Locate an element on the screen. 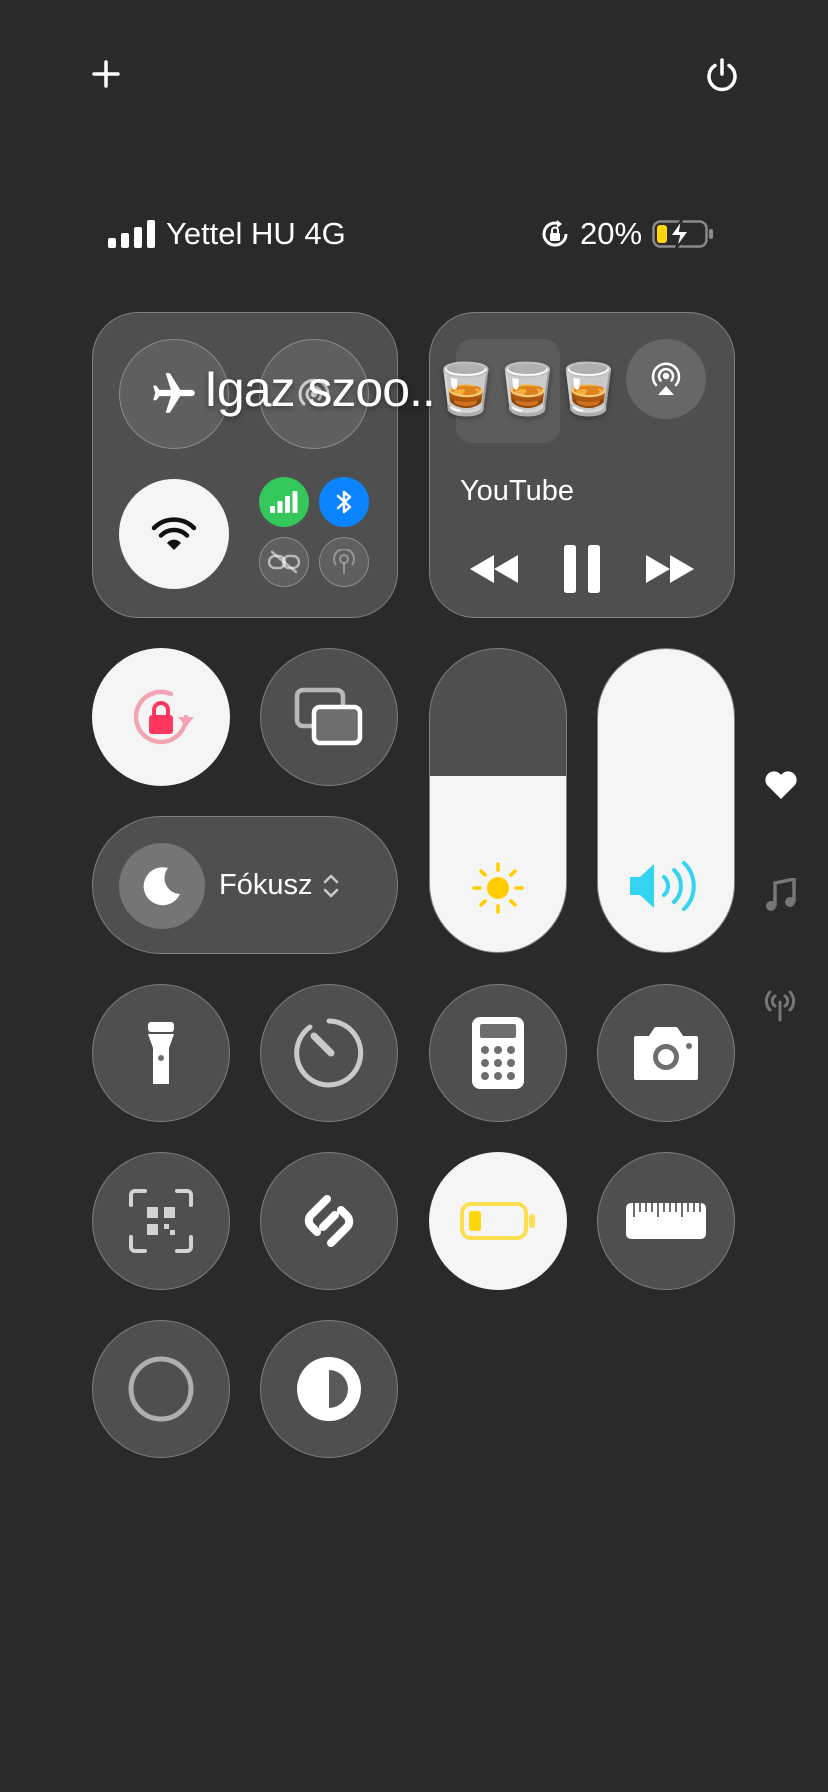 Image resolution: width=828 pixels, height=1792 pixels. carrier-label: Yettel HU 4G is located at coordinates (256, 233).